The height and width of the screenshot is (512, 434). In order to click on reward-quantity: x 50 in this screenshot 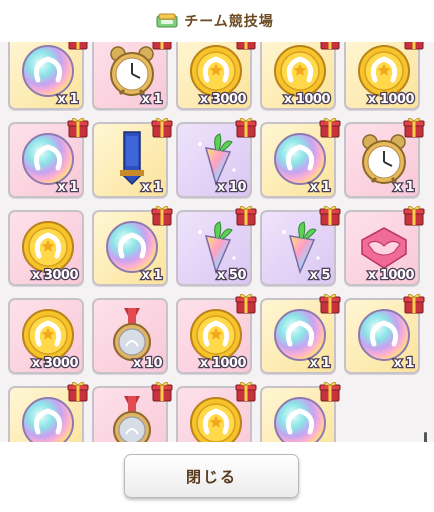, I will do `click(232, 276)`.